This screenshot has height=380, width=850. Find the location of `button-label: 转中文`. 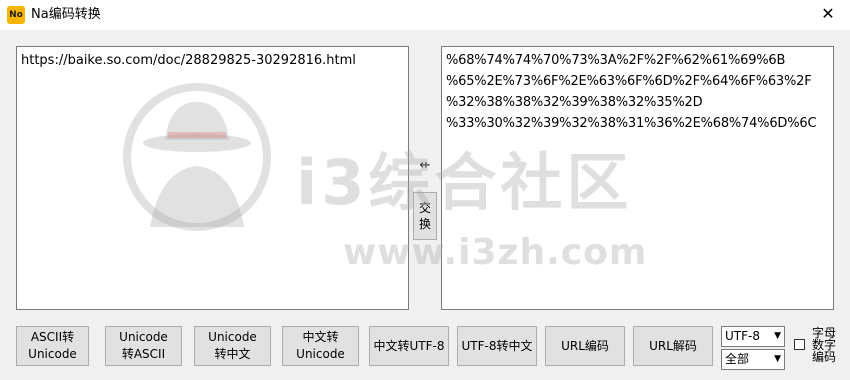

button-label: 转中文 is located at coordinates (232, 354).